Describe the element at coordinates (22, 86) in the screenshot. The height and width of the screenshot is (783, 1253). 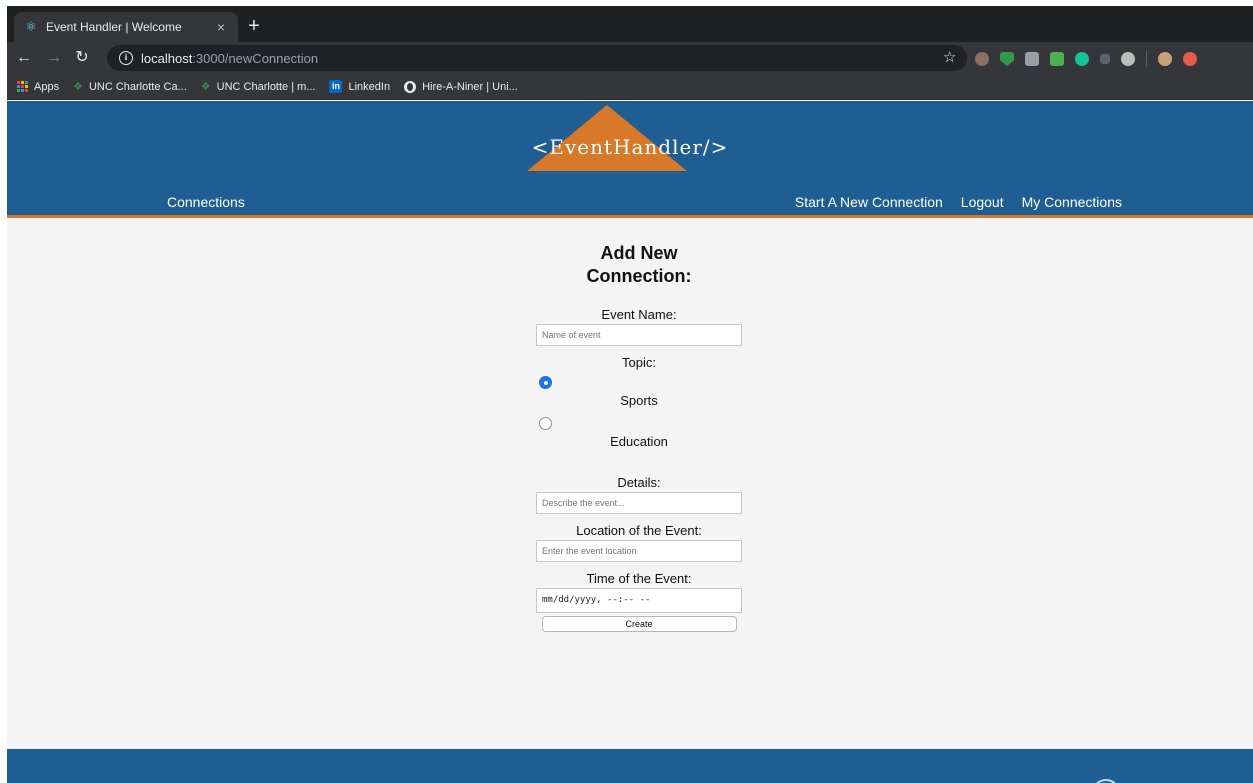
I see `apps-grid-icon` at that location.